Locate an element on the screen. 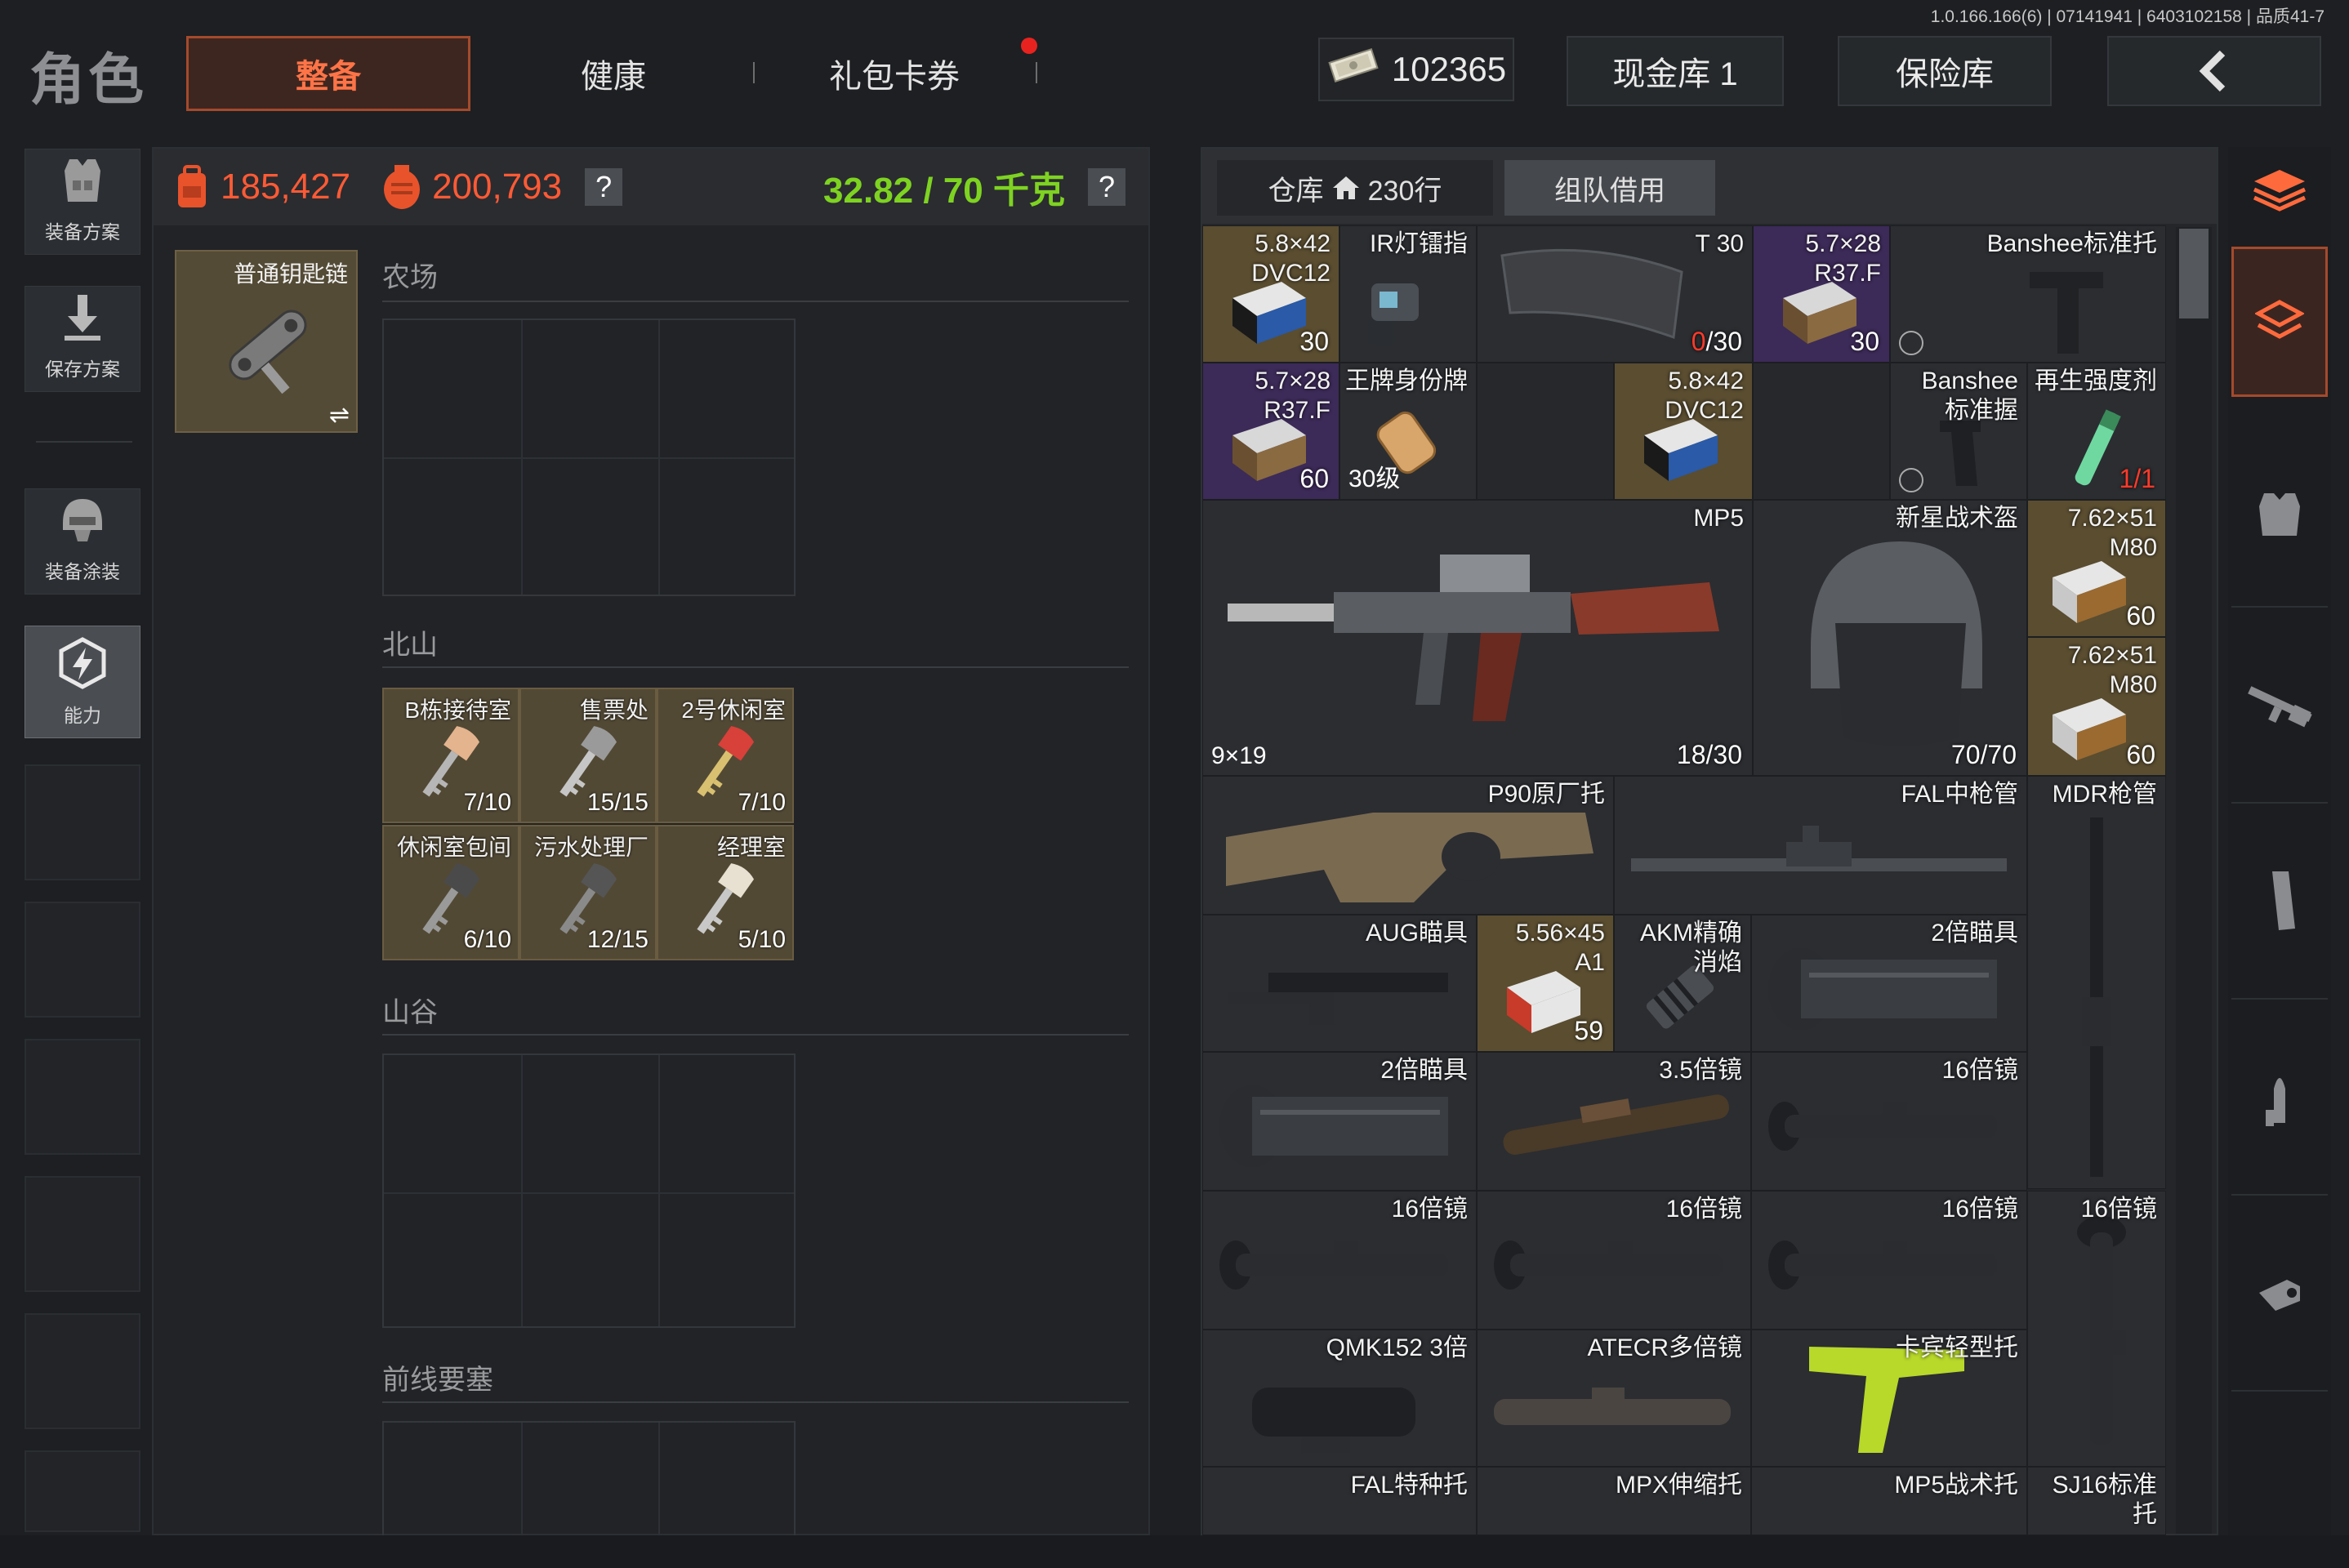  inventory-item: 5.7×28 R37.F 30 is located at coordinates (1821, 294).